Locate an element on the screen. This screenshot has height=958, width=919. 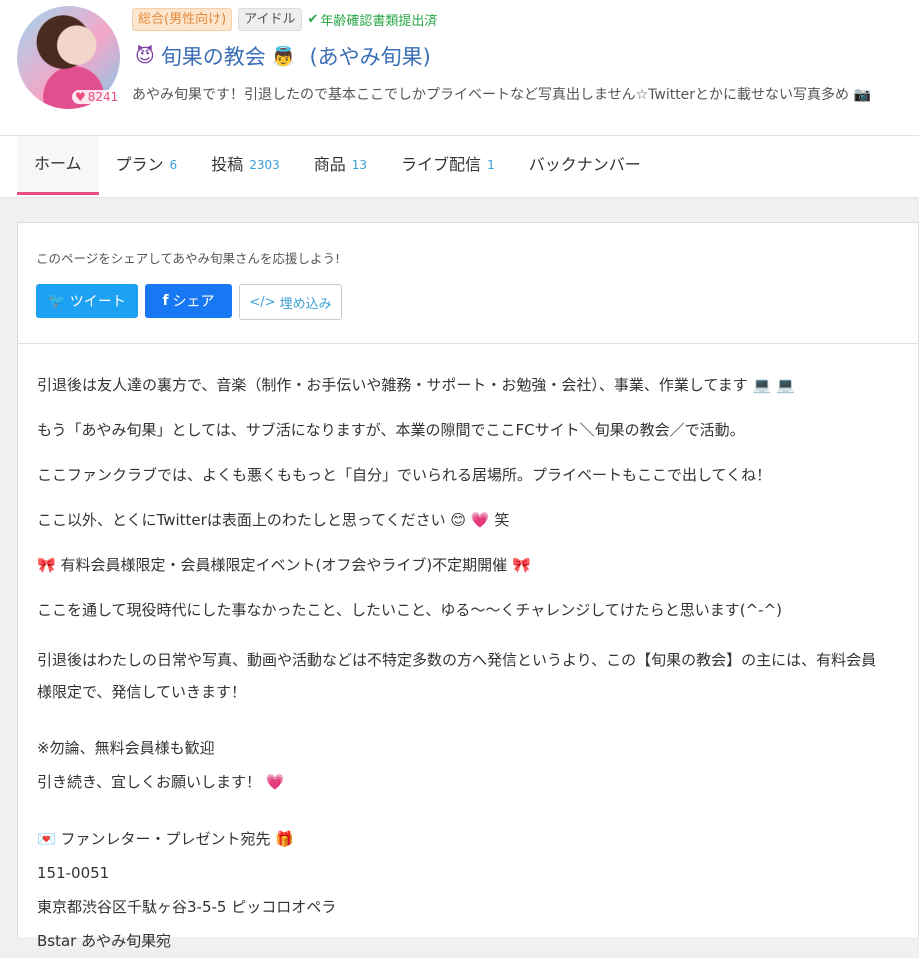
fanclub-title: 😈 旬果の教会 👼 (あやみ旬果) is located at coordinates (283, 56).